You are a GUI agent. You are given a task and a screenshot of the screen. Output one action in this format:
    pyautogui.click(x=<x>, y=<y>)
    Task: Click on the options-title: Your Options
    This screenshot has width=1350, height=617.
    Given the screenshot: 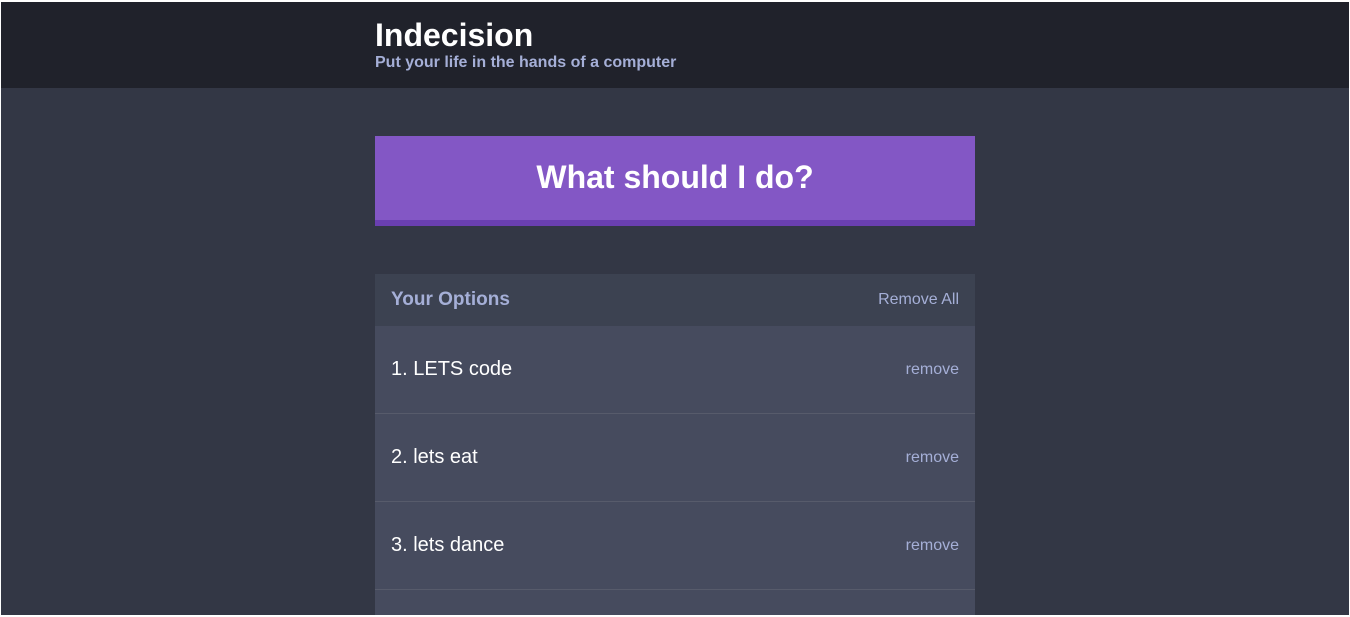 What is the action you would take?
    pyautogui.click(x=450, y=299)
    